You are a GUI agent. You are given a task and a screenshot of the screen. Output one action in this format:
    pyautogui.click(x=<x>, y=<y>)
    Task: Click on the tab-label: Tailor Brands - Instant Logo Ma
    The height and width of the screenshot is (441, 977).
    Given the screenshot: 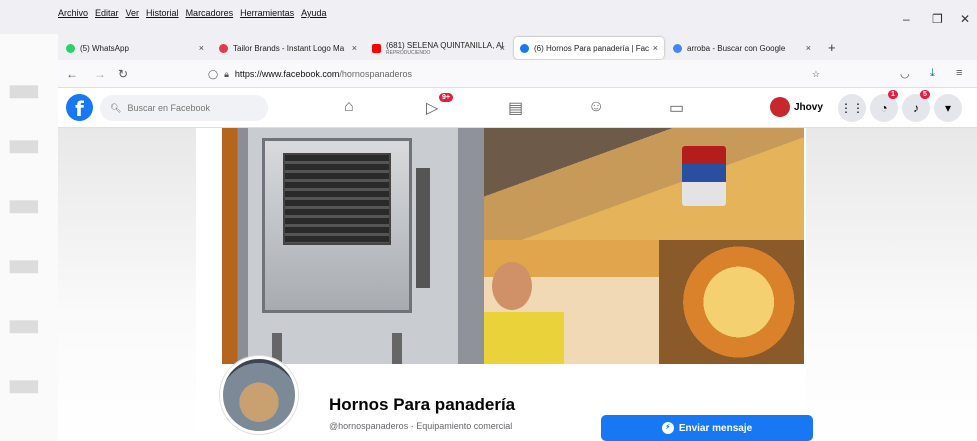 What is the action you would take?
    pyautogui.click(x=289, y=48)
    